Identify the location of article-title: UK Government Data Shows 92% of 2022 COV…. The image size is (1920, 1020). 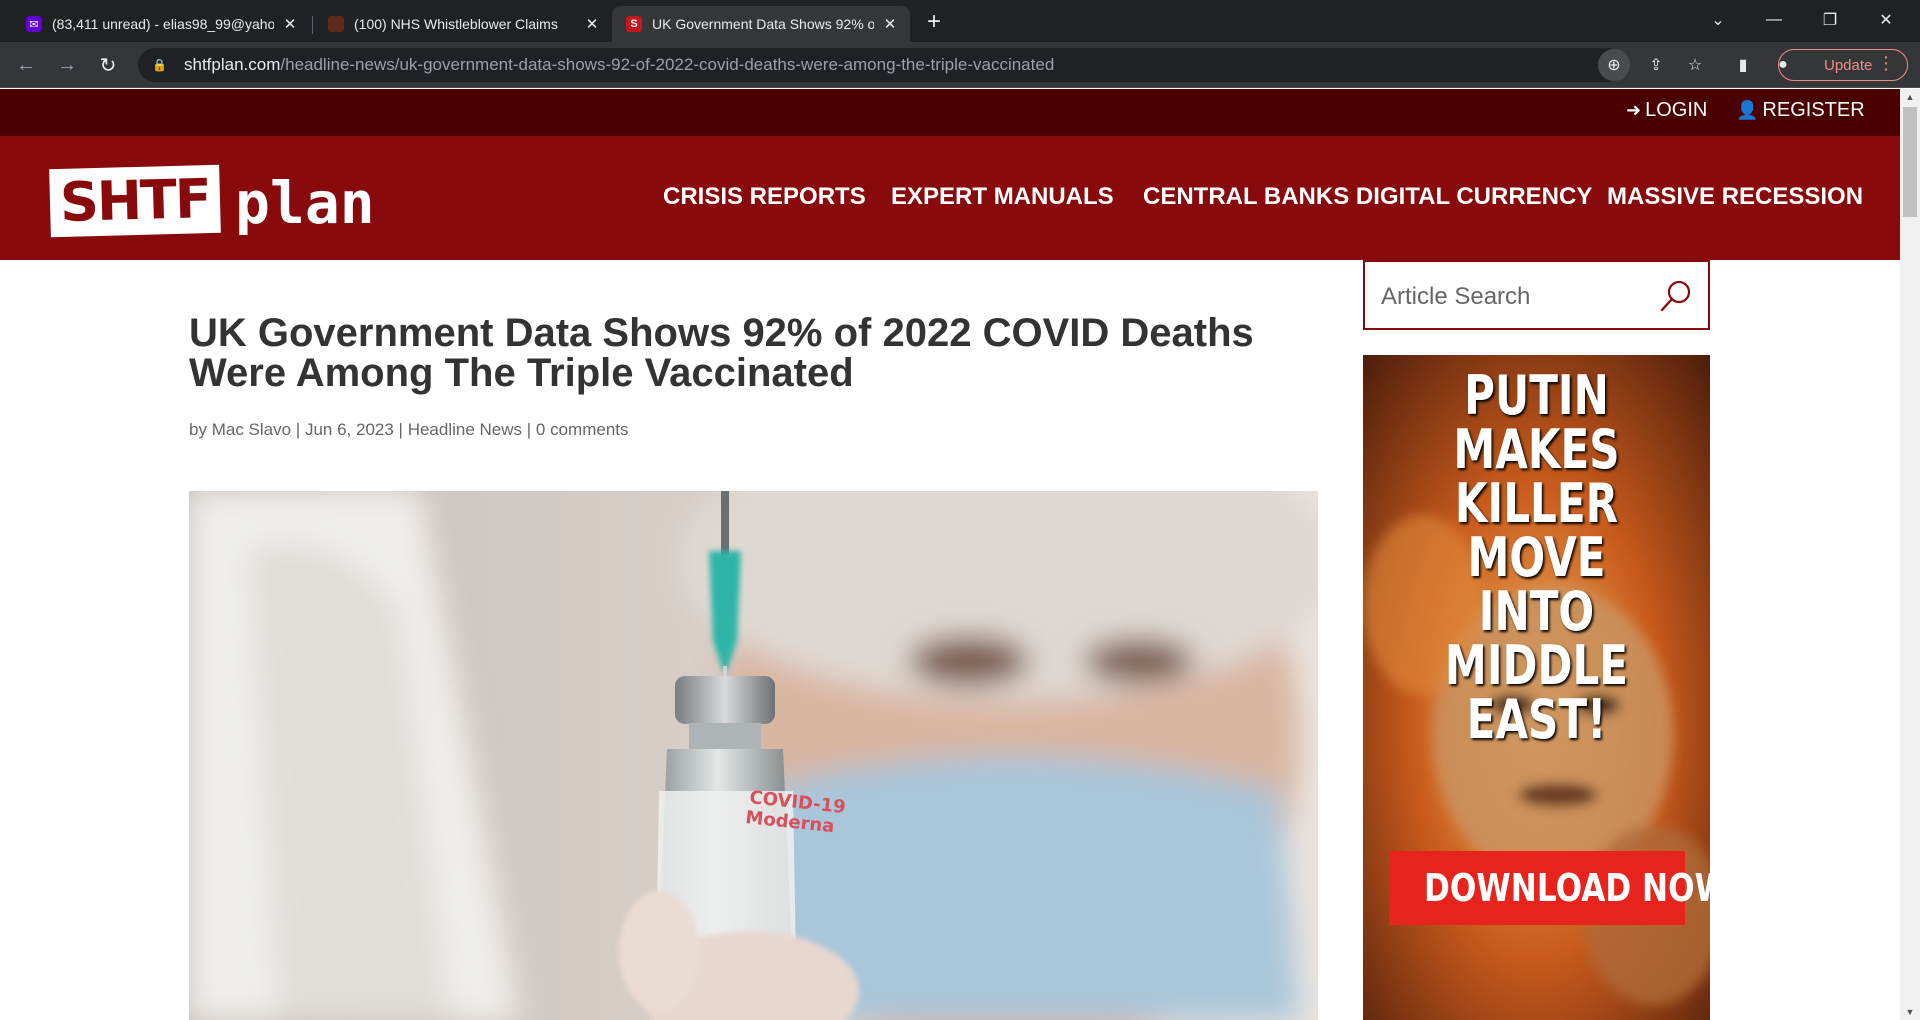
(721, 353).